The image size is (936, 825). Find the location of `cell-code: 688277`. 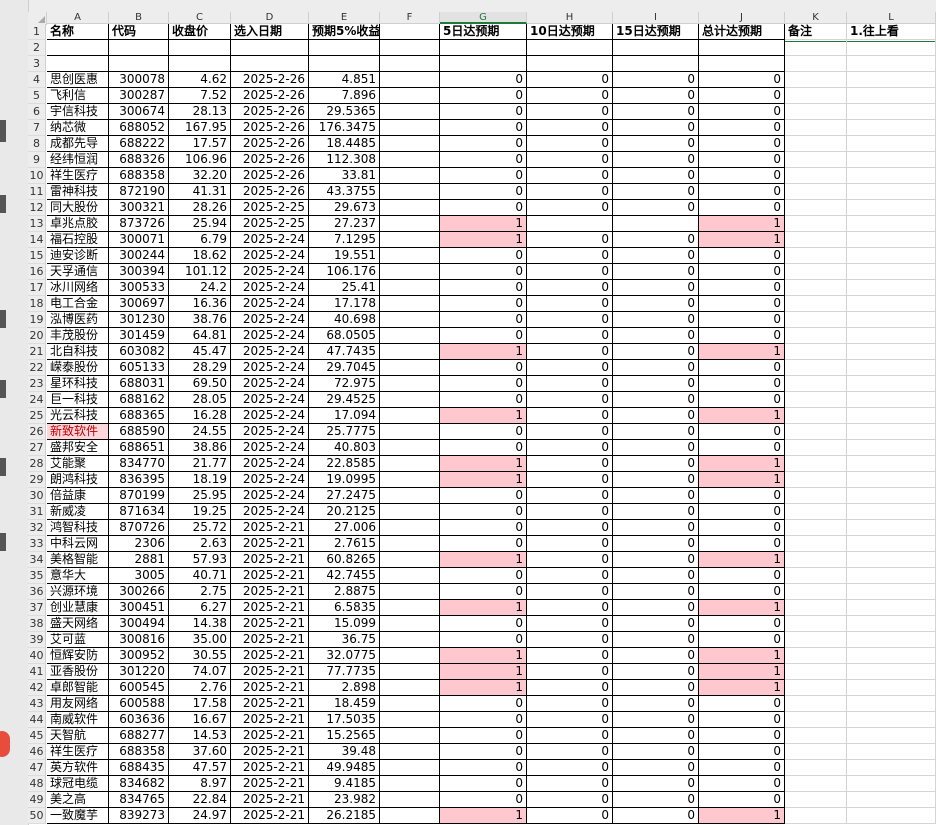

cell-code: 688277 is located at coordinates (139, 736).